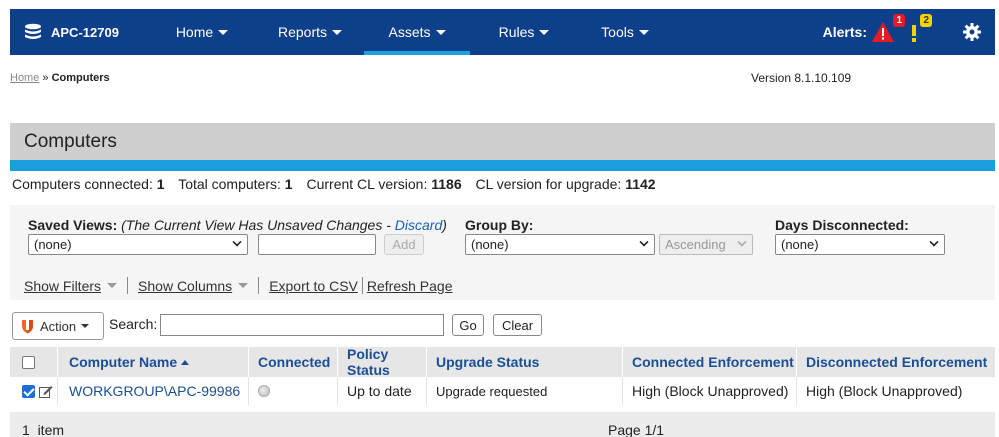 This screenshot has height=437, width=999. Describe the element at coordinates (517, 325) in the screenshot. I see `clear-button: Clear` at that location.